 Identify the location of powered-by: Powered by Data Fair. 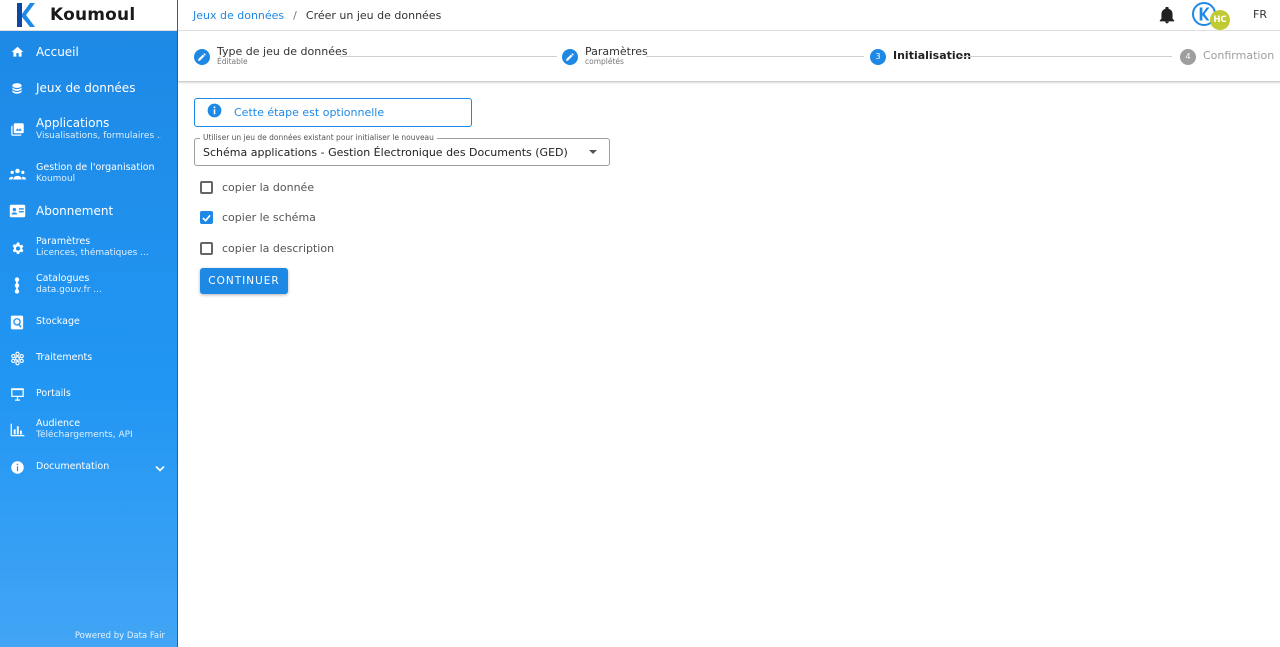
(120, 636).